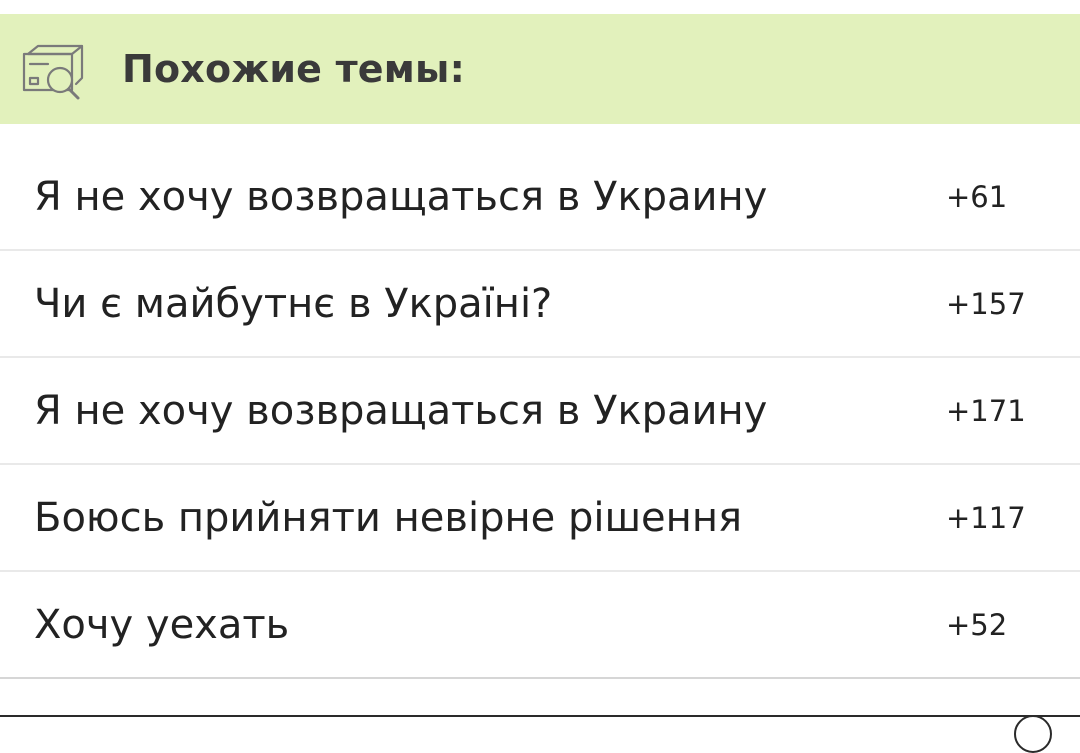 This screenshot has width=1080, height=753. What do you see at coordinates (977, 624) in the screenshot?
I see `topic-count: +52` at bounding box center [977, 624].